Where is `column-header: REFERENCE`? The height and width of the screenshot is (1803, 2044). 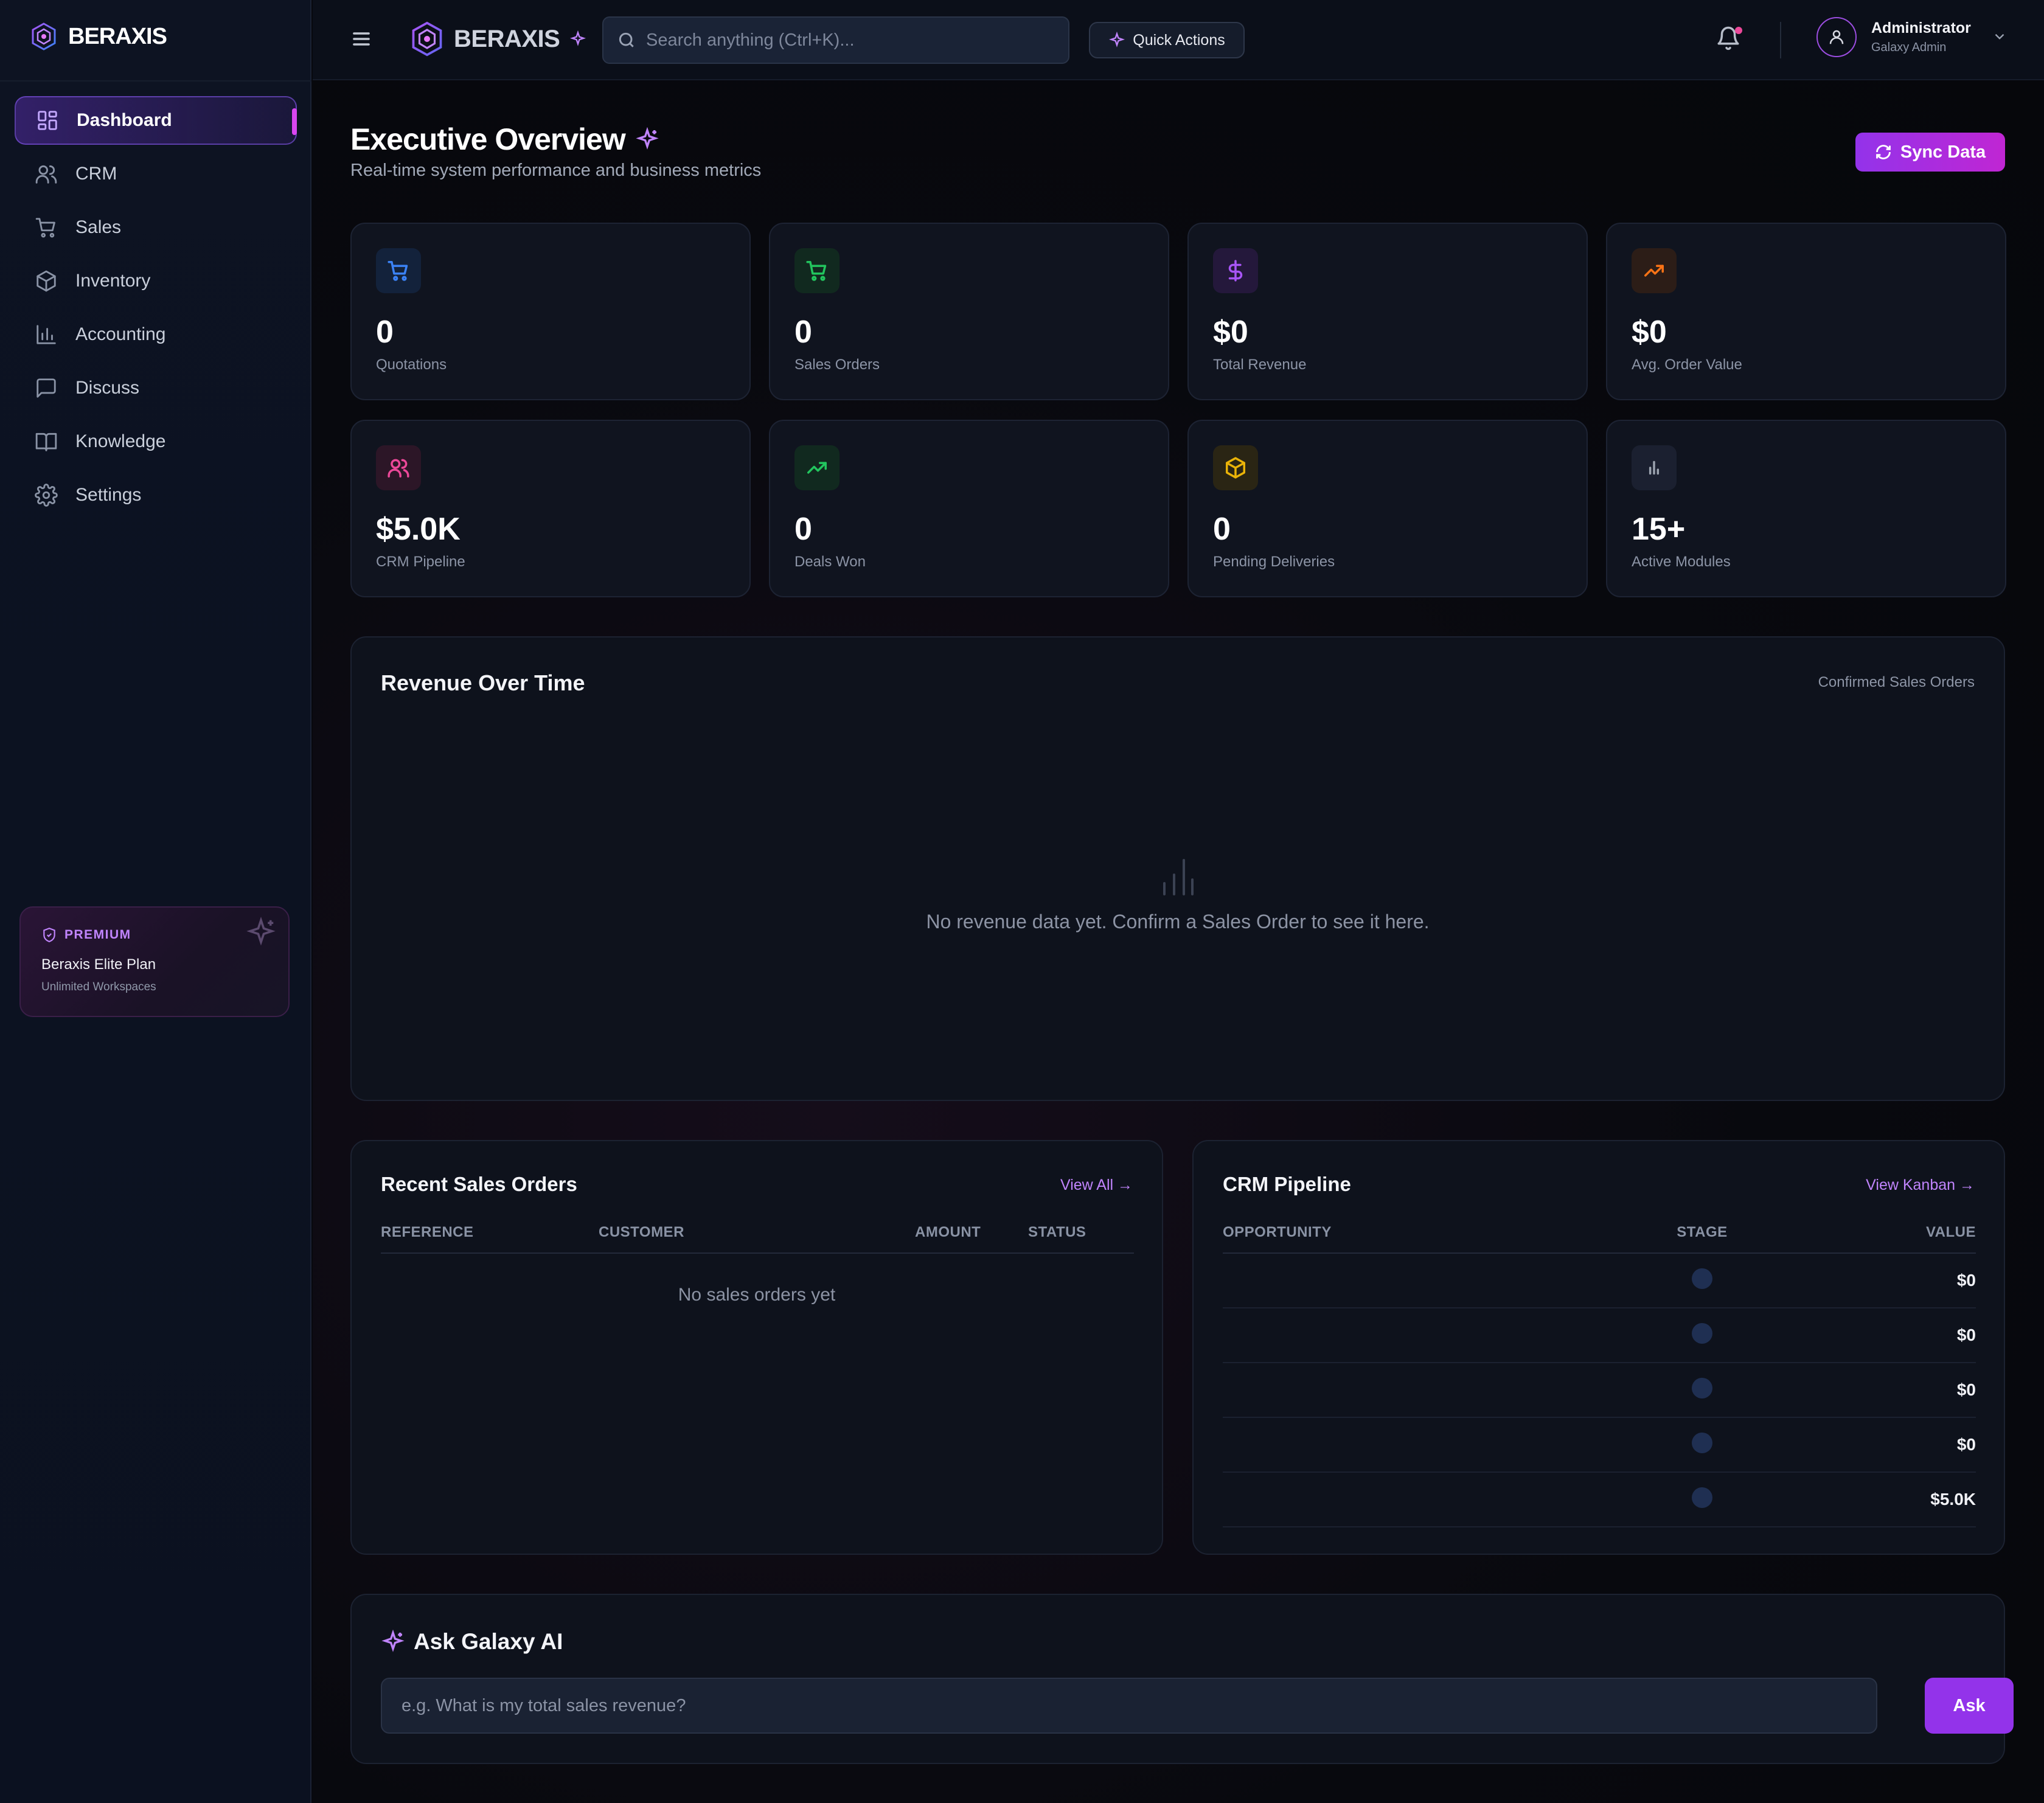
column-header: REFERENCE is located at coordinates (490, 1233).